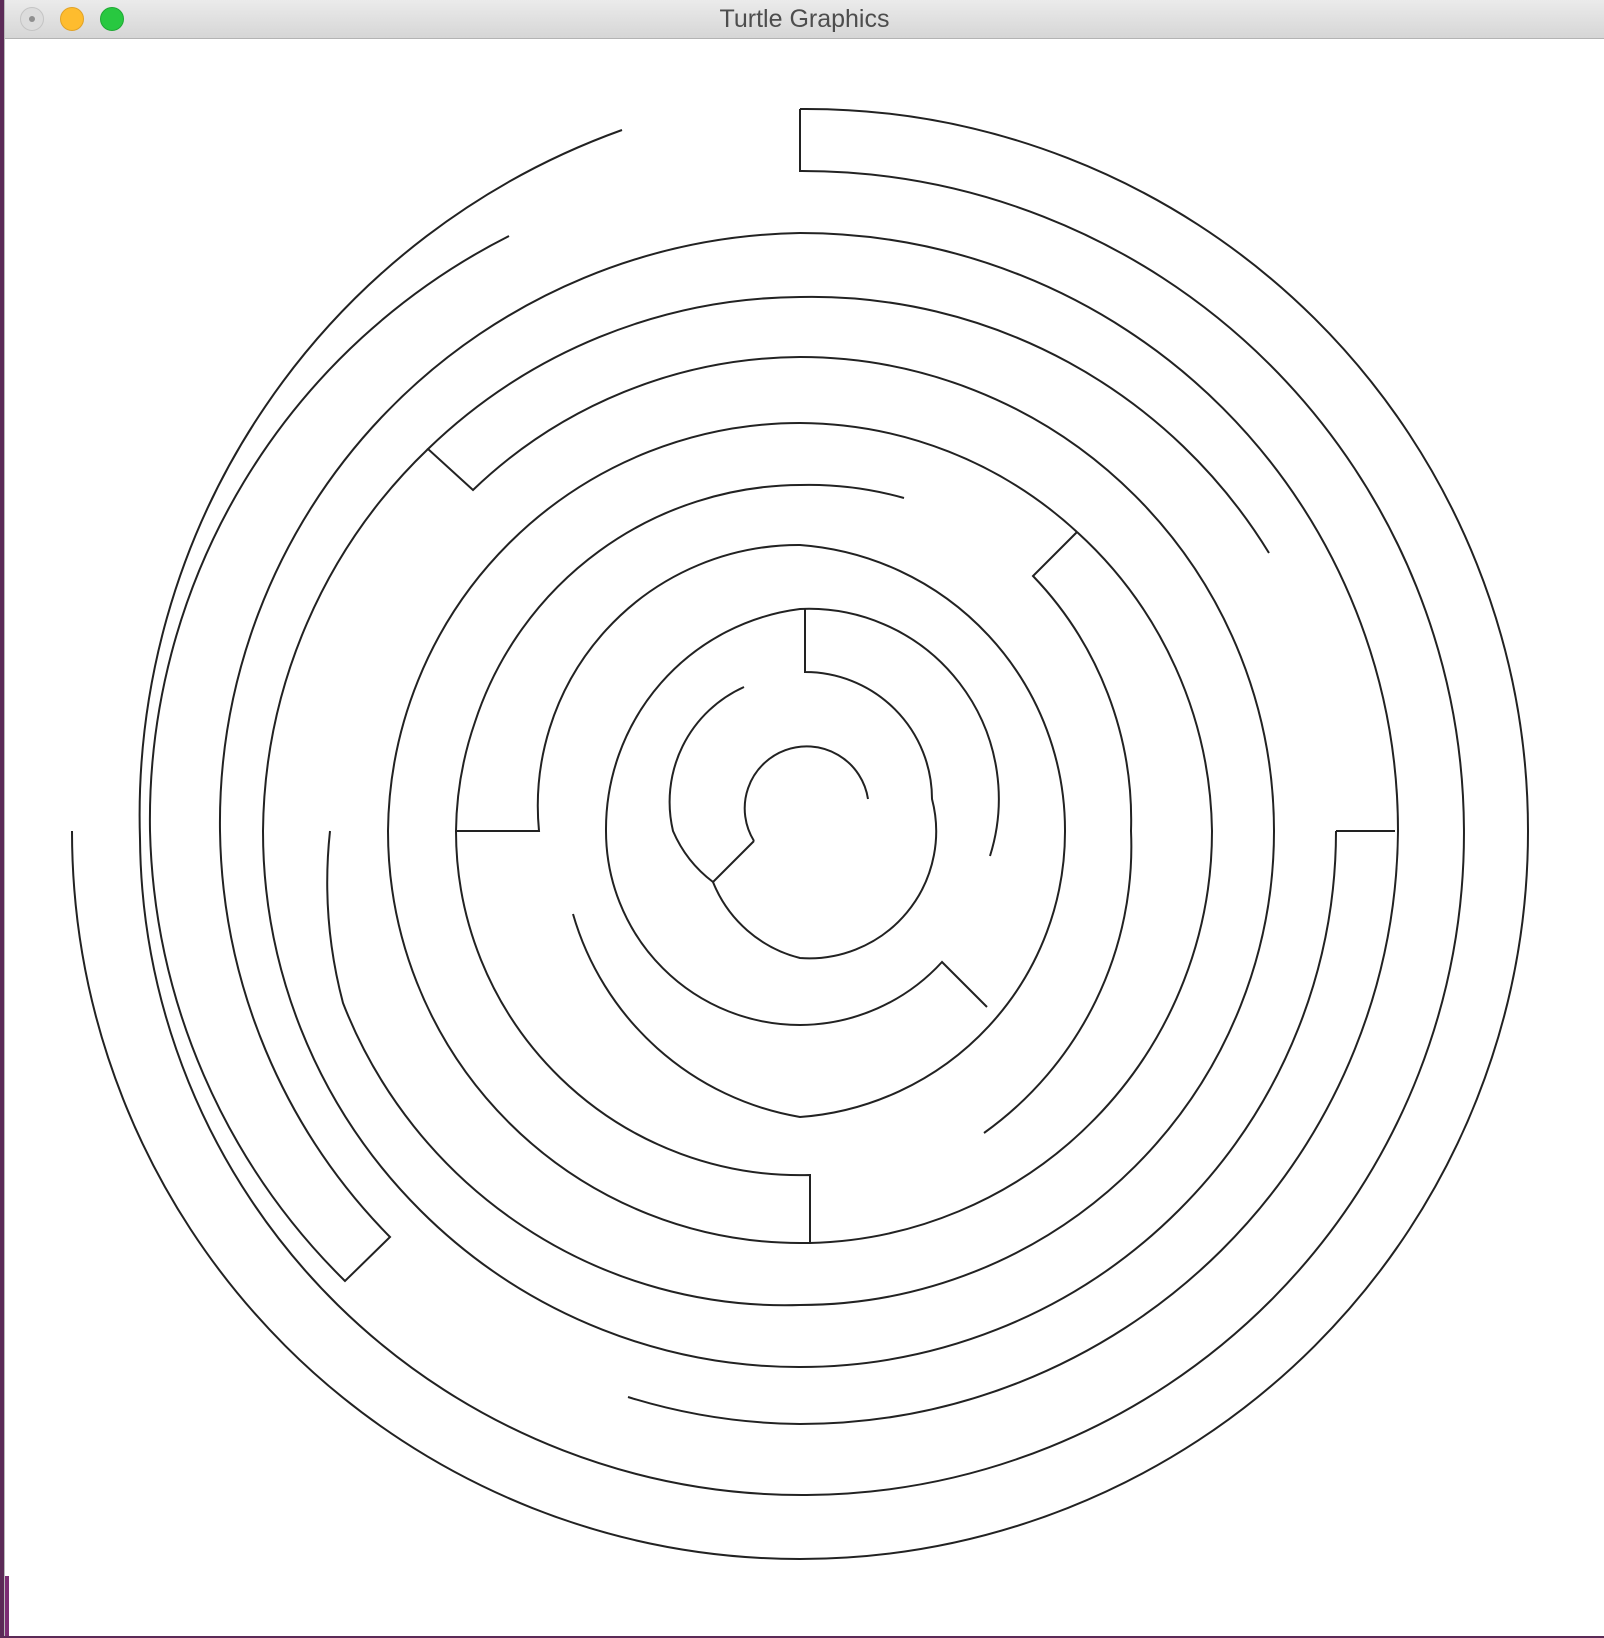 The image size is (1604, 1638). What do you see at coordinates (1058, 832) in the screenshot?
I see `maze-ring-4-right` at bounding box center [1058, 832].